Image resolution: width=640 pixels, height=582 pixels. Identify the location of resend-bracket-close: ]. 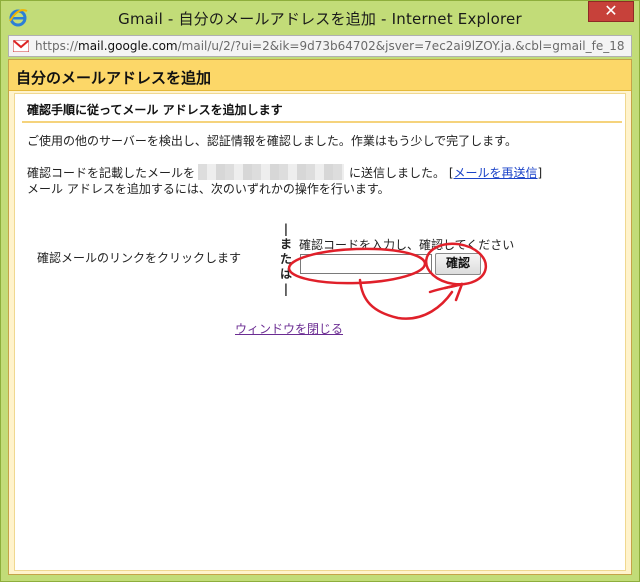
(540, 173).